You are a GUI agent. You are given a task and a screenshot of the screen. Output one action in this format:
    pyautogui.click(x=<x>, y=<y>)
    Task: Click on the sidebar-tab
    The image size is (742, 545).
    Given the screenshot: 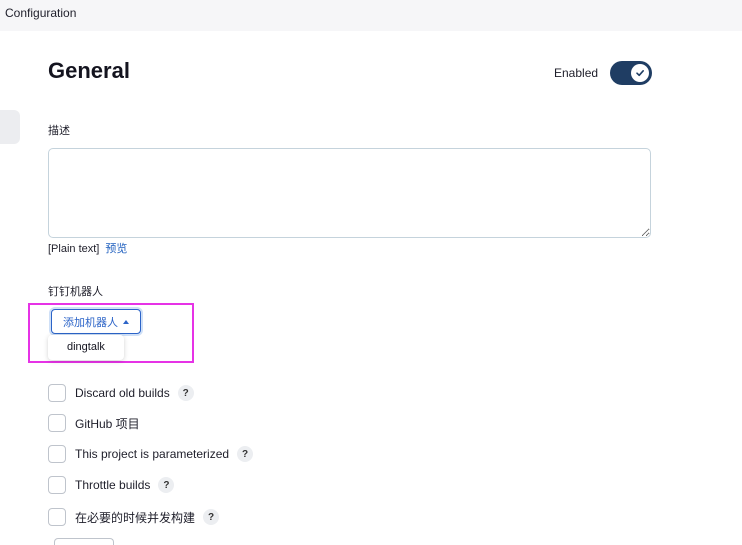 What is the action you would take?
    pyautogui.click(x=10, y=127)
    